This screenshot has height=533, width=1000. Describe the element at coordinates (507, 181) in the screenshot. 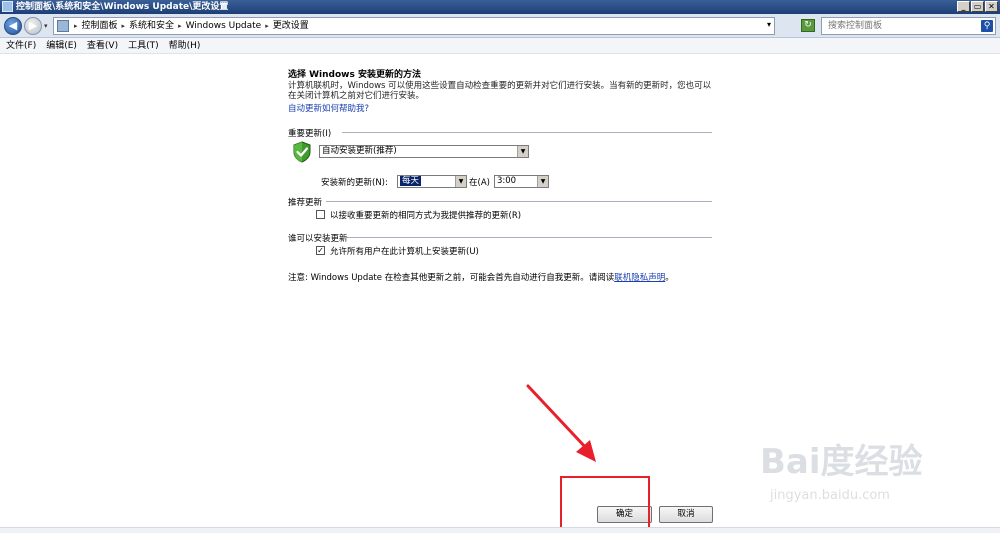

I see `install-time-value: 3:00` at that location.